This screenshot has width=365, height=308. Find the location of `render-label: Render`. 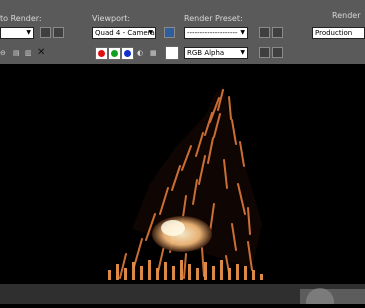

render-label: Render is located at coordinates (346, 15).